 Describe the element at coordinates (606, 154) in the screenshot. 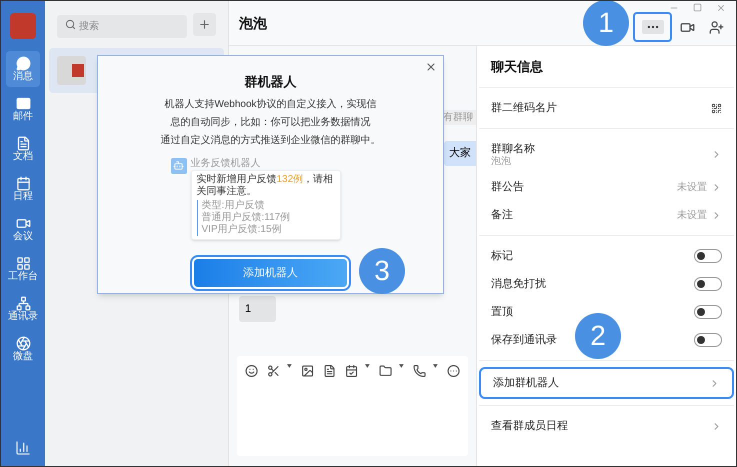

I see `settings-row: 群聊名称 泡泡` at that location.